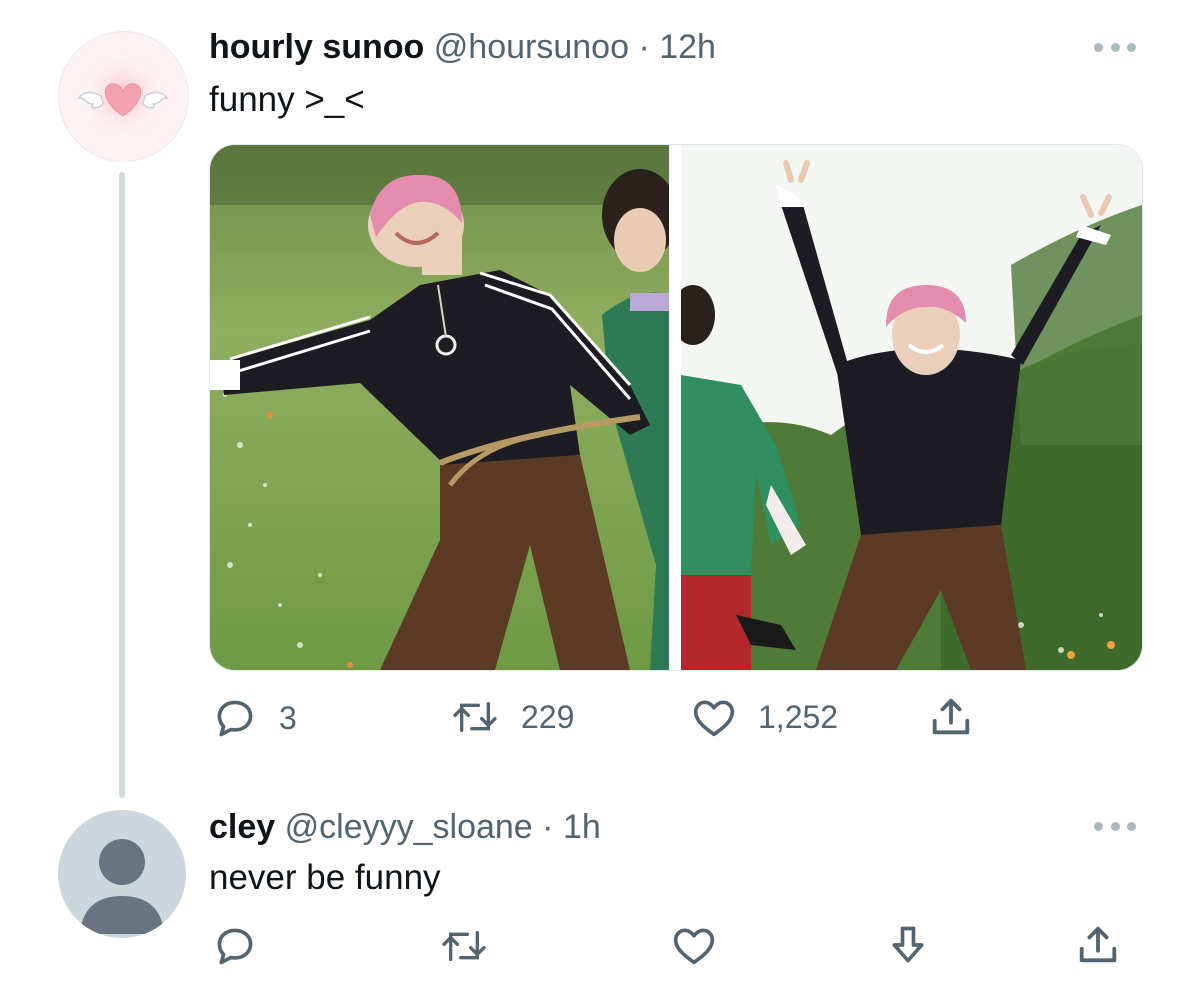 The width and height of the screenshot is (1200, 1008). Describe the element at coordinates (325, 877) in the screenshot. I see `tweet-text: never be funny` at that location.